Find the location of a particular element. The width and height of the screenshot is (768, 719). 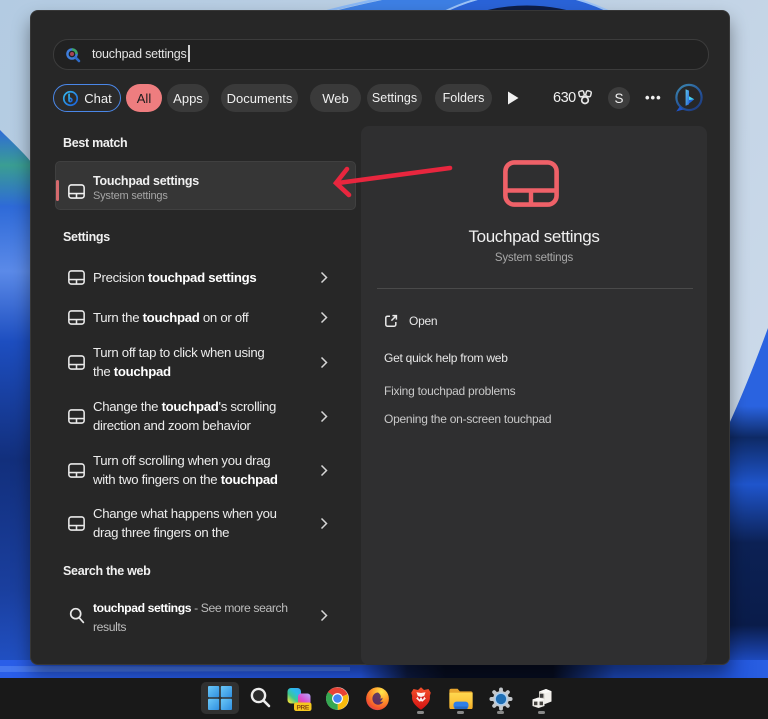

svg-text: PRE is located at coordinates (303, 707).